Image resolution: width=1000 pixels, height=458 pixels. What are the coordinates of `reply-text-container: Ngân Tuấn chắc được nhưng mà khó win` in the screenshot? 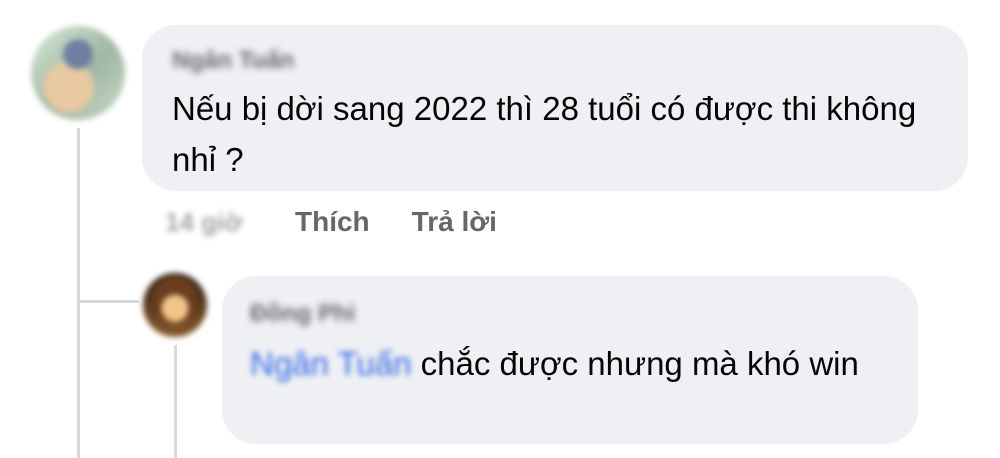 It's located at (580, 363).